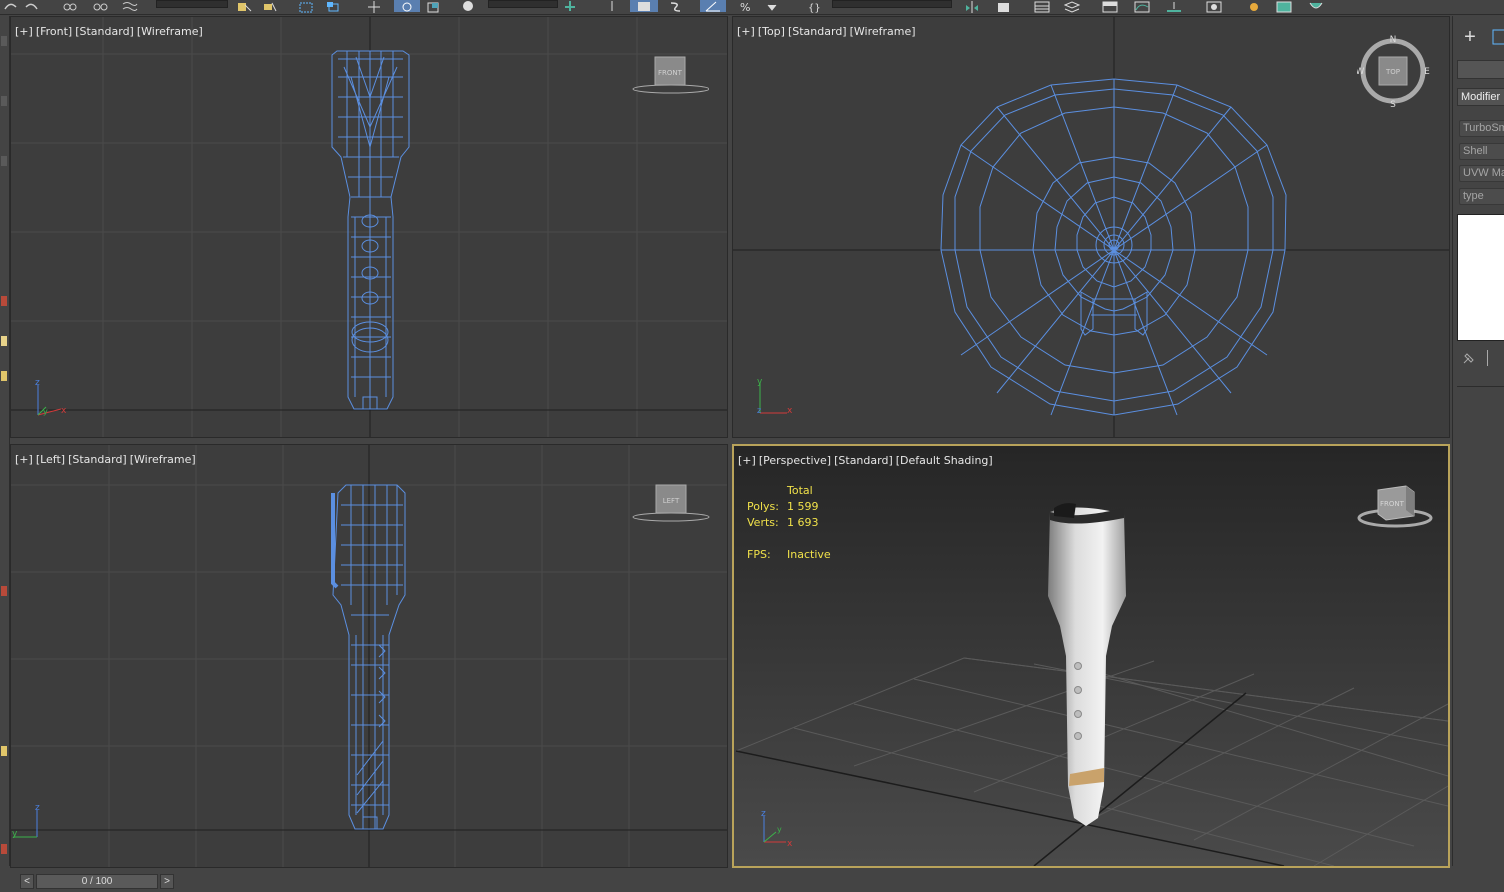 The height and width of the screenshot is (892, 1504). Describe the element at coordinates (1496, 37) in the screenshot. I see `modify-tab-icon` at that location.